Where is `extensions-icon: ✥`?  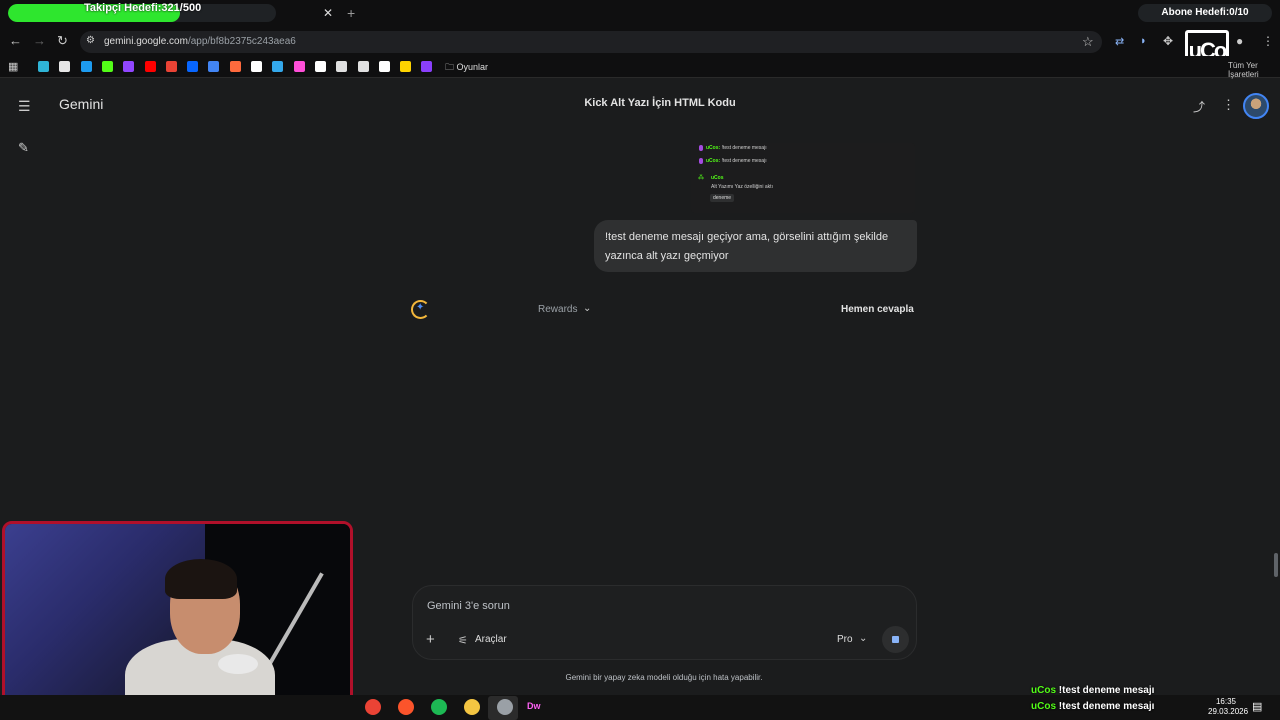 extensions-icon: ✥ is located at coordinates (1168, 41).